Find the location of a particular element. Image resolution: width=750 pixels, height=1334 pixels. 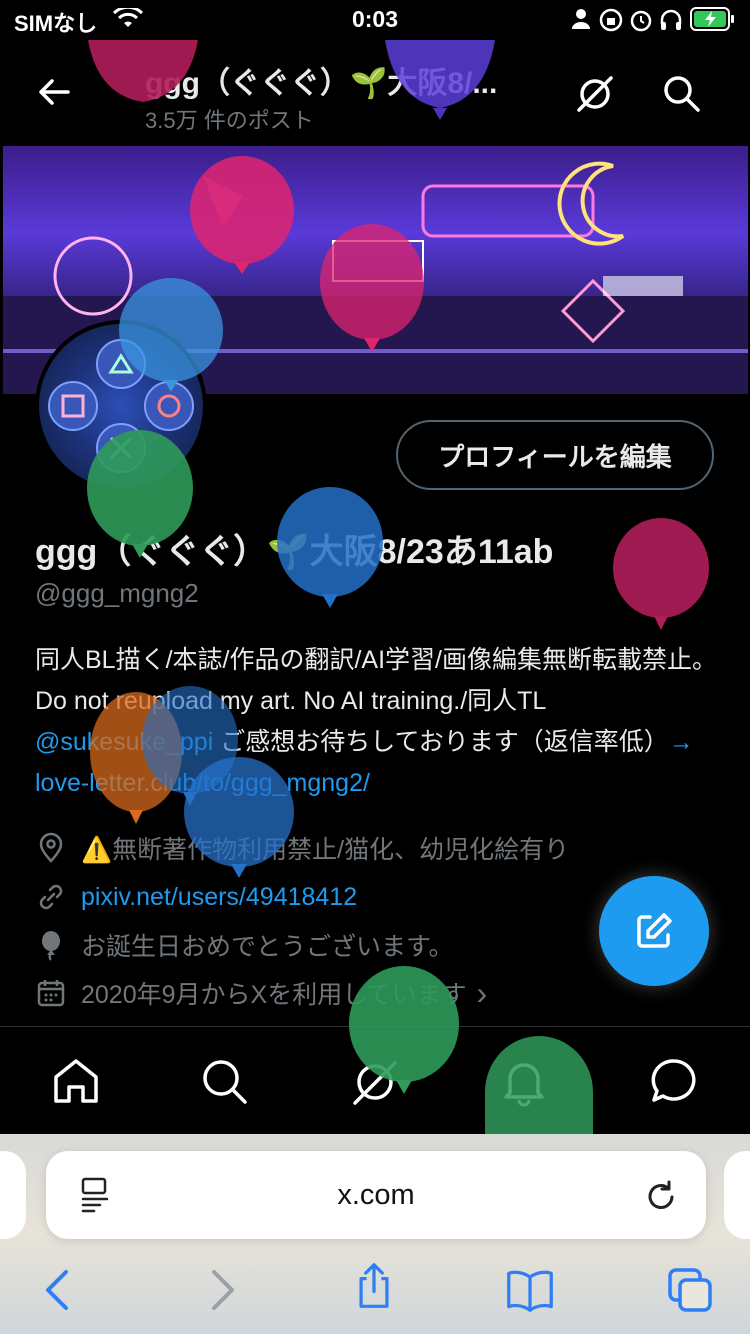

location-pin-icon is located at coordinates (51, 847).